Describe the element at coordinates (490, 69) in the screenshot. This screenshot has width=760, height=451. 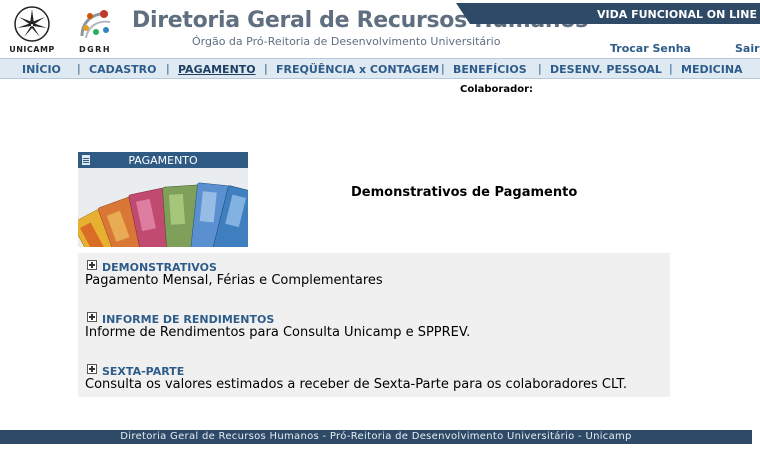
I see `nav-beneficios: BENEFÍCIOS` at that location.